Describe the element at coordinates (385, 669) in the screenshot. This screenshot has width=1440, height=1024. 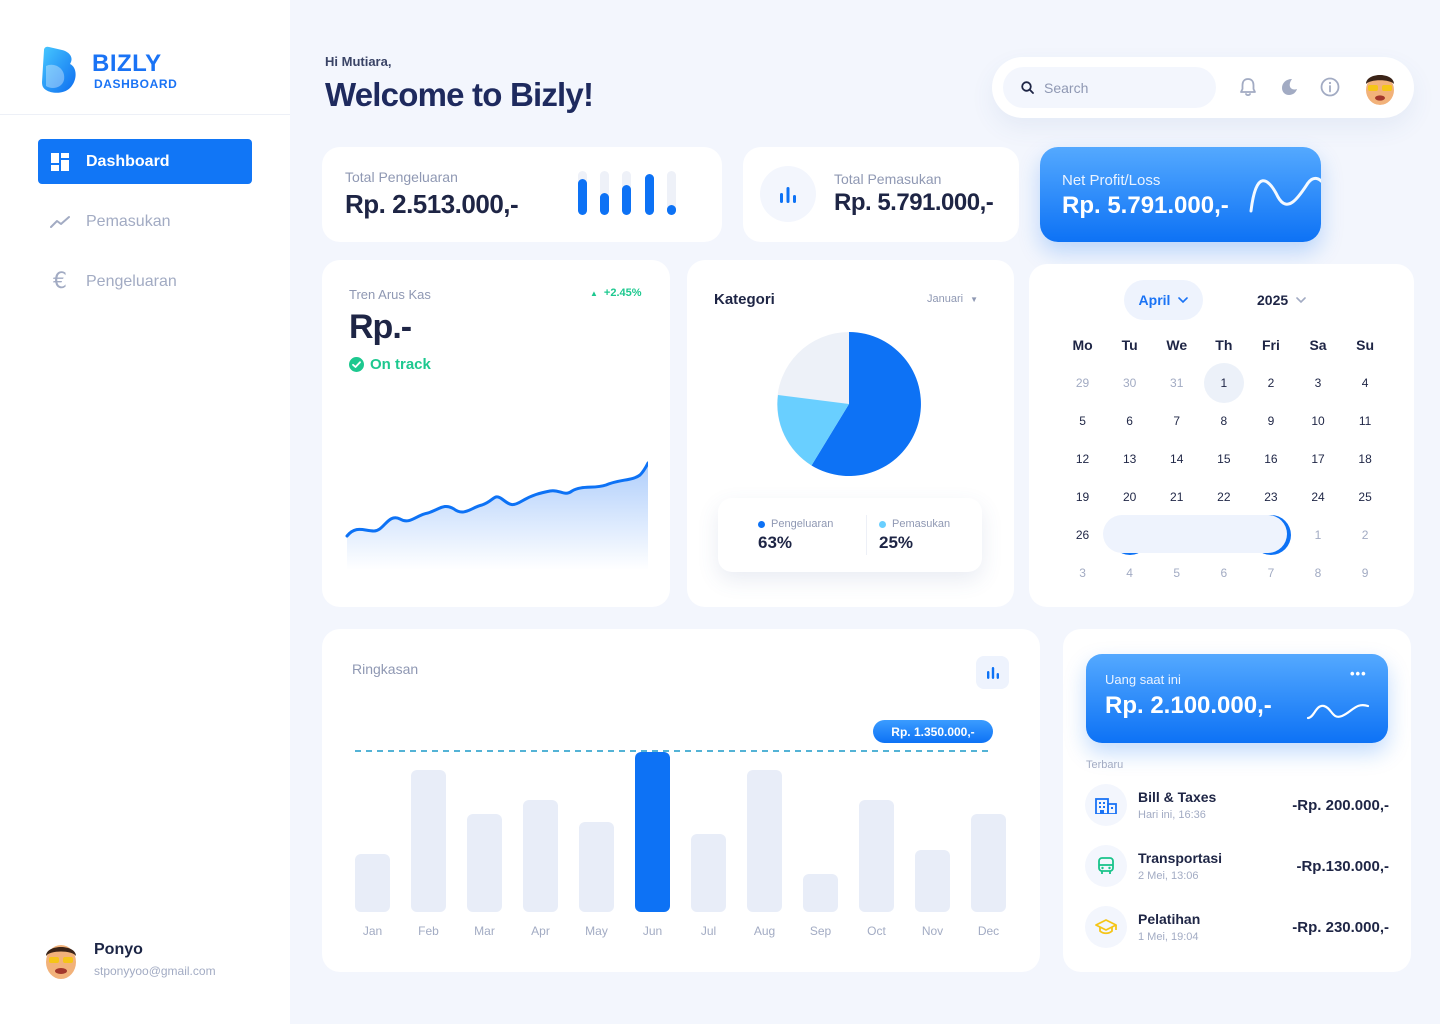
I see `card-title: Ringkasan` at that location.